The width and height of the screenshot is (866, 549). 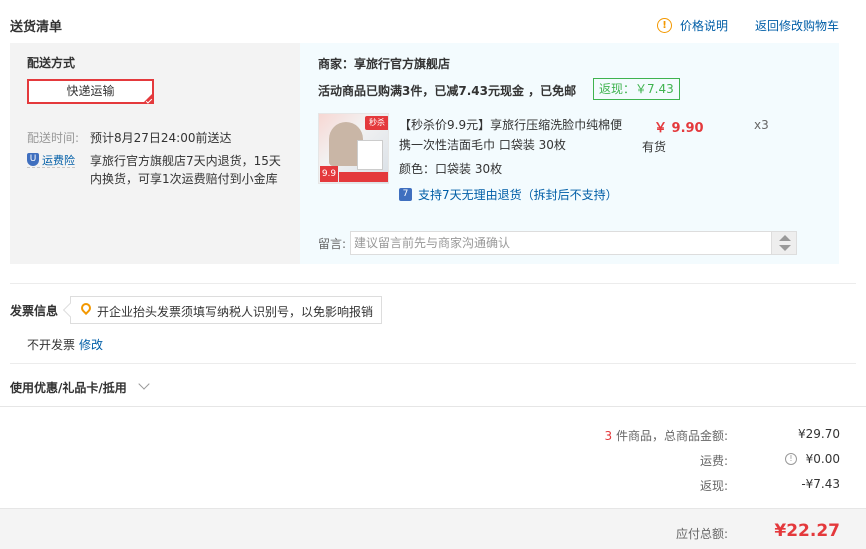 What do you see at coordinates (807, 531) in the screenshot?
I see `payable-value: ¥22.27` at bounding box center [807, 531].